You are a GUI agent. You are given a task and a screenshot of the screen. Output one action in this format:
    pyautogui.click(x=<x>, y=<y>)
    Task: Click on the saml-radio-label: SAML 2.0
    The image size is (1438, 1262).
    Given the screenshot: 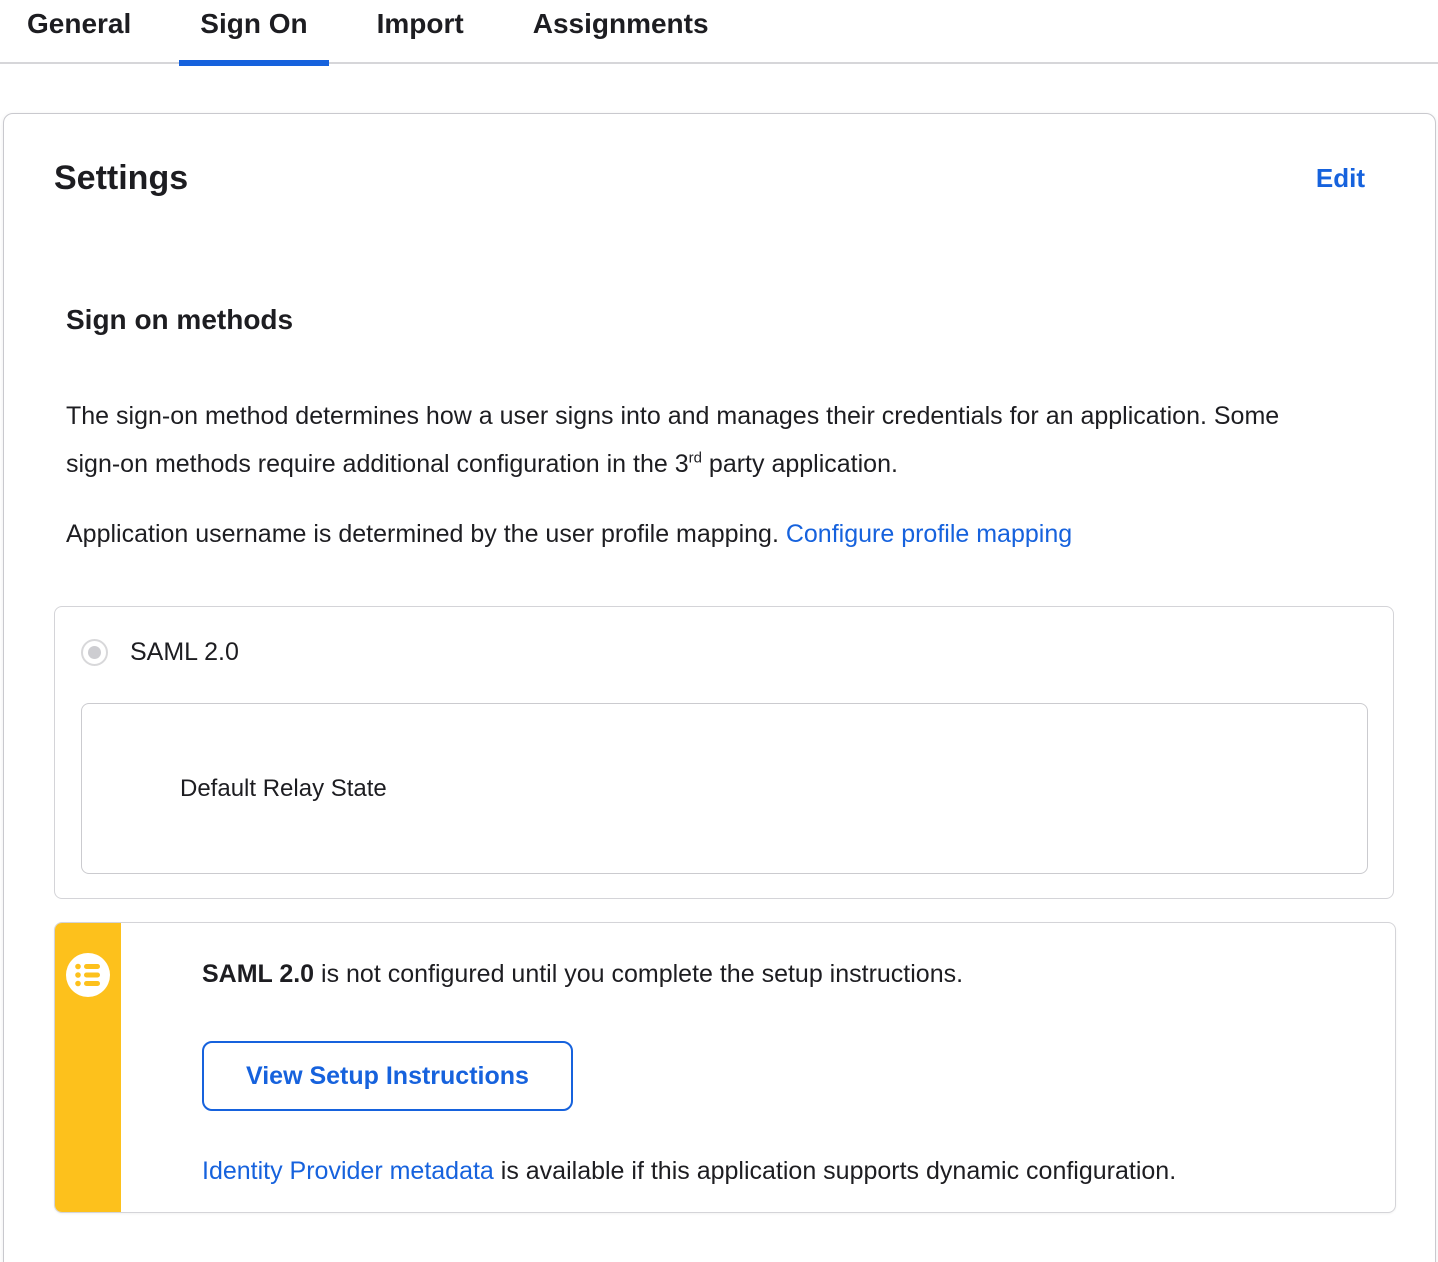 What is the action you would take?
    pyautogui.click(x=184, y=651)
    